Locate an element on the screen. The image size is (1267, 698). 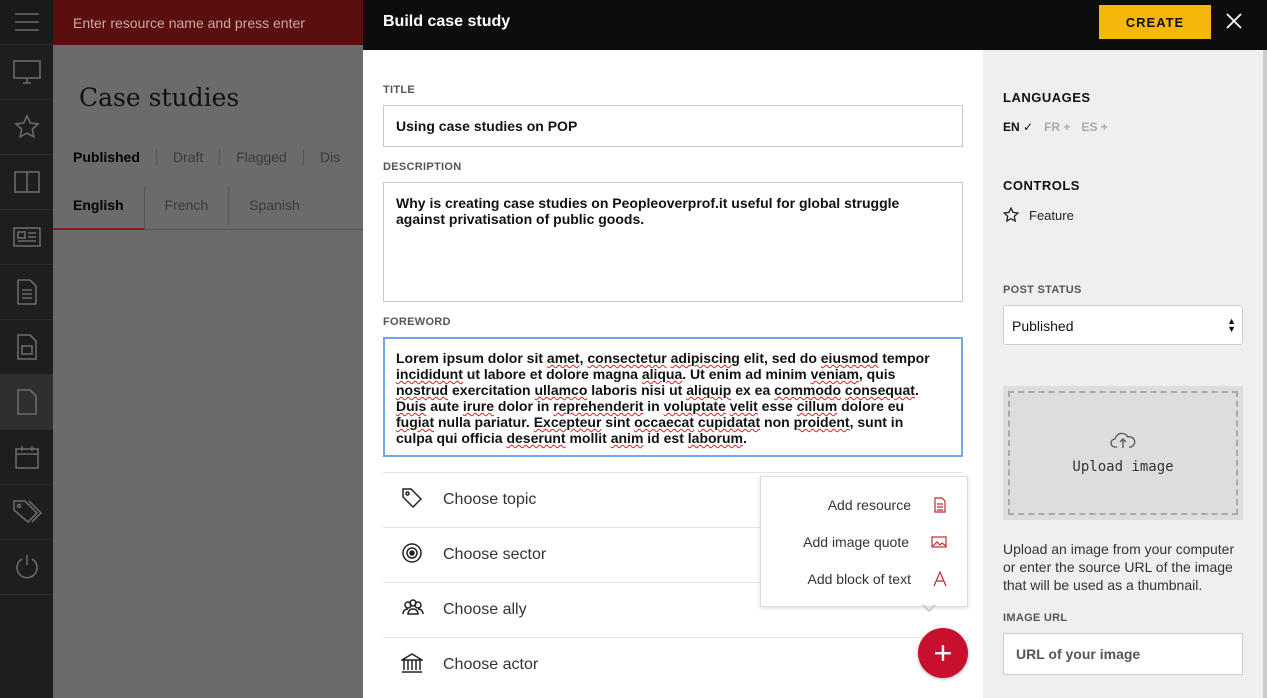
calendar-icon is located at coordinates (26, 457).